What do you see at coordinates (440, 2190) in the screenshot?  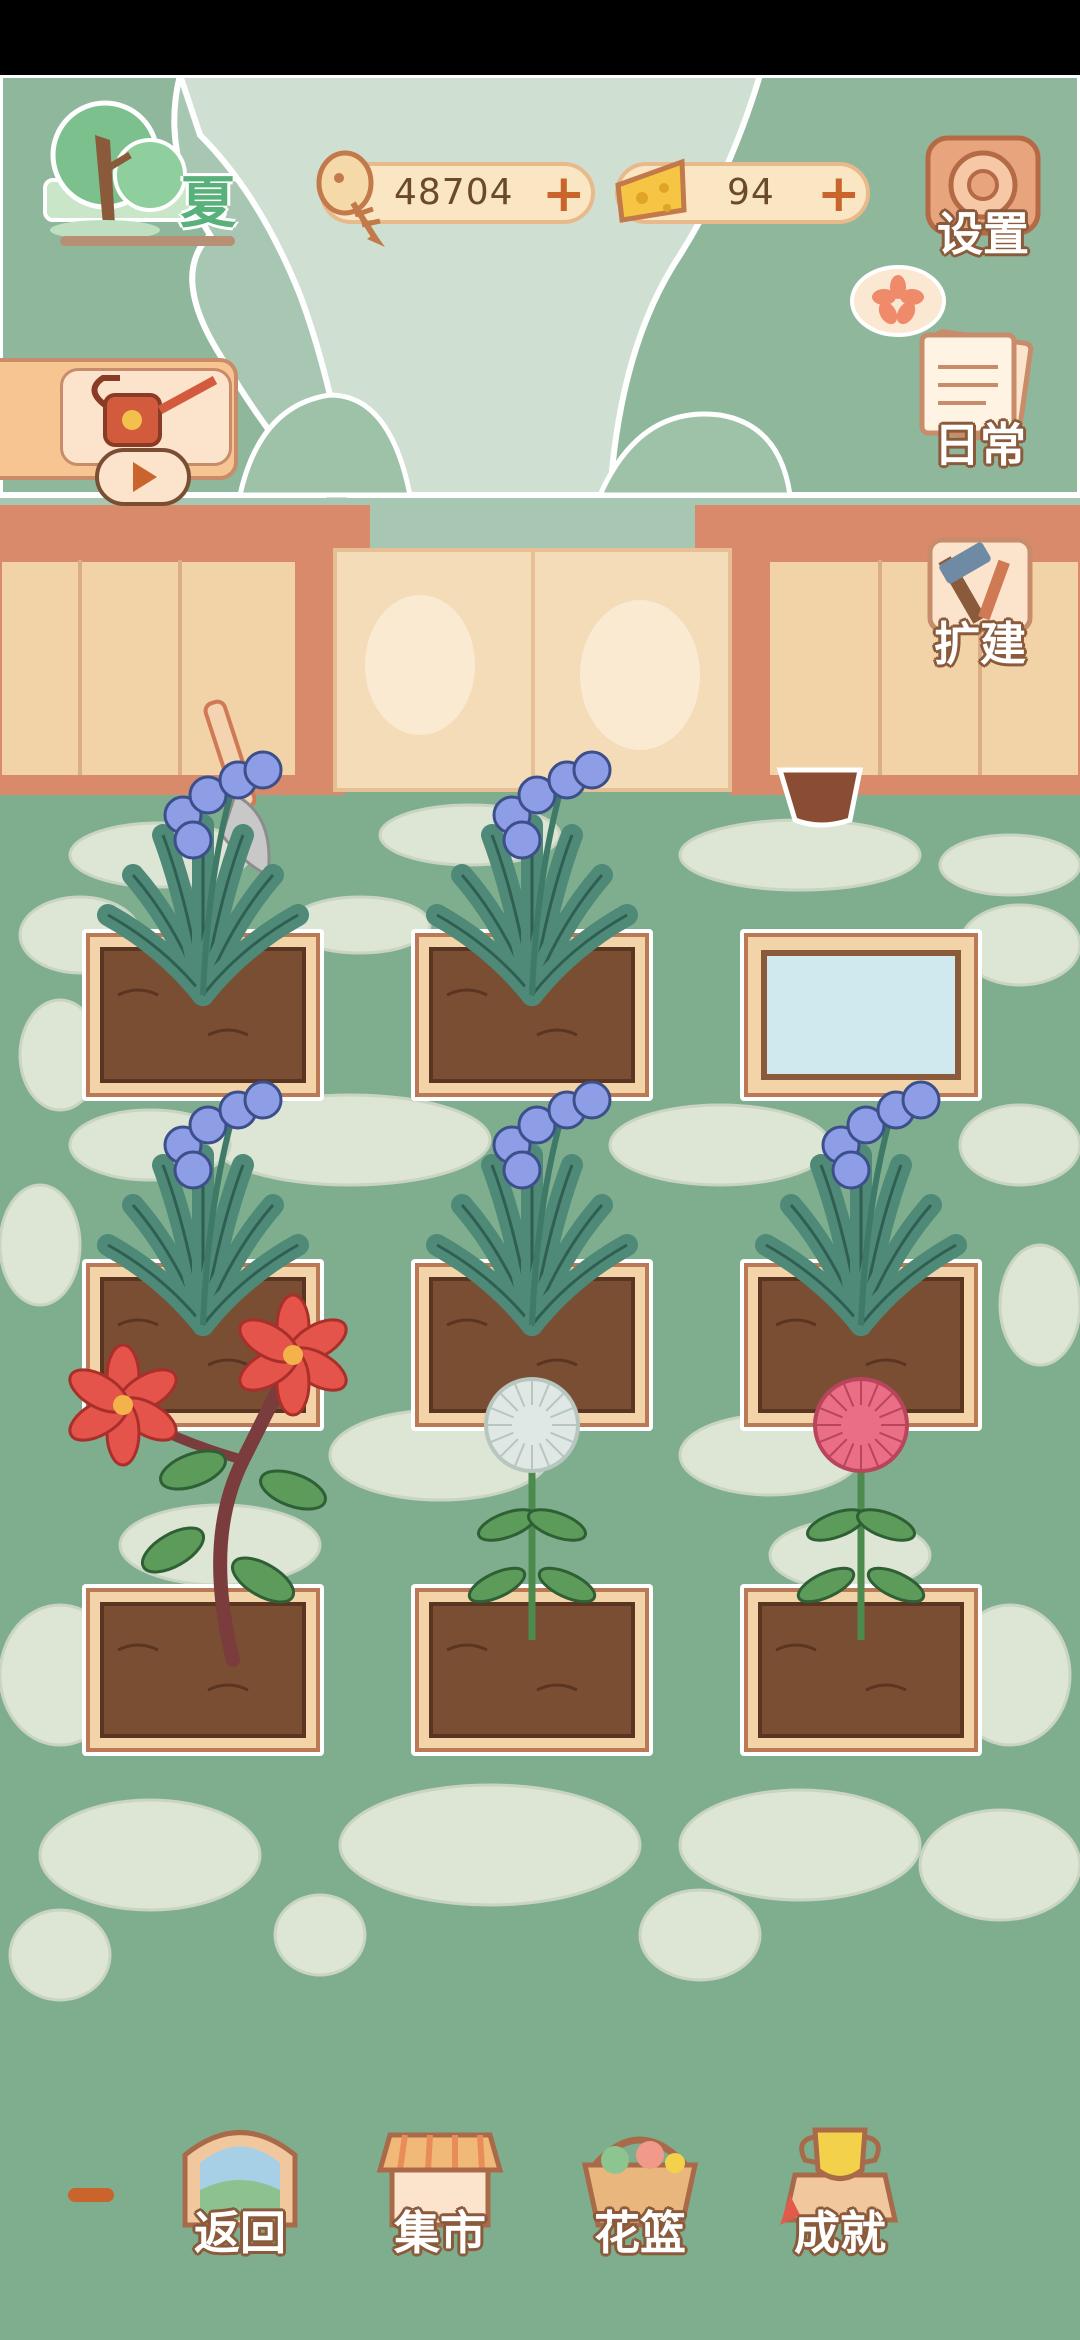 I see `market-button: 集市` at bounding box center [440, 2190].